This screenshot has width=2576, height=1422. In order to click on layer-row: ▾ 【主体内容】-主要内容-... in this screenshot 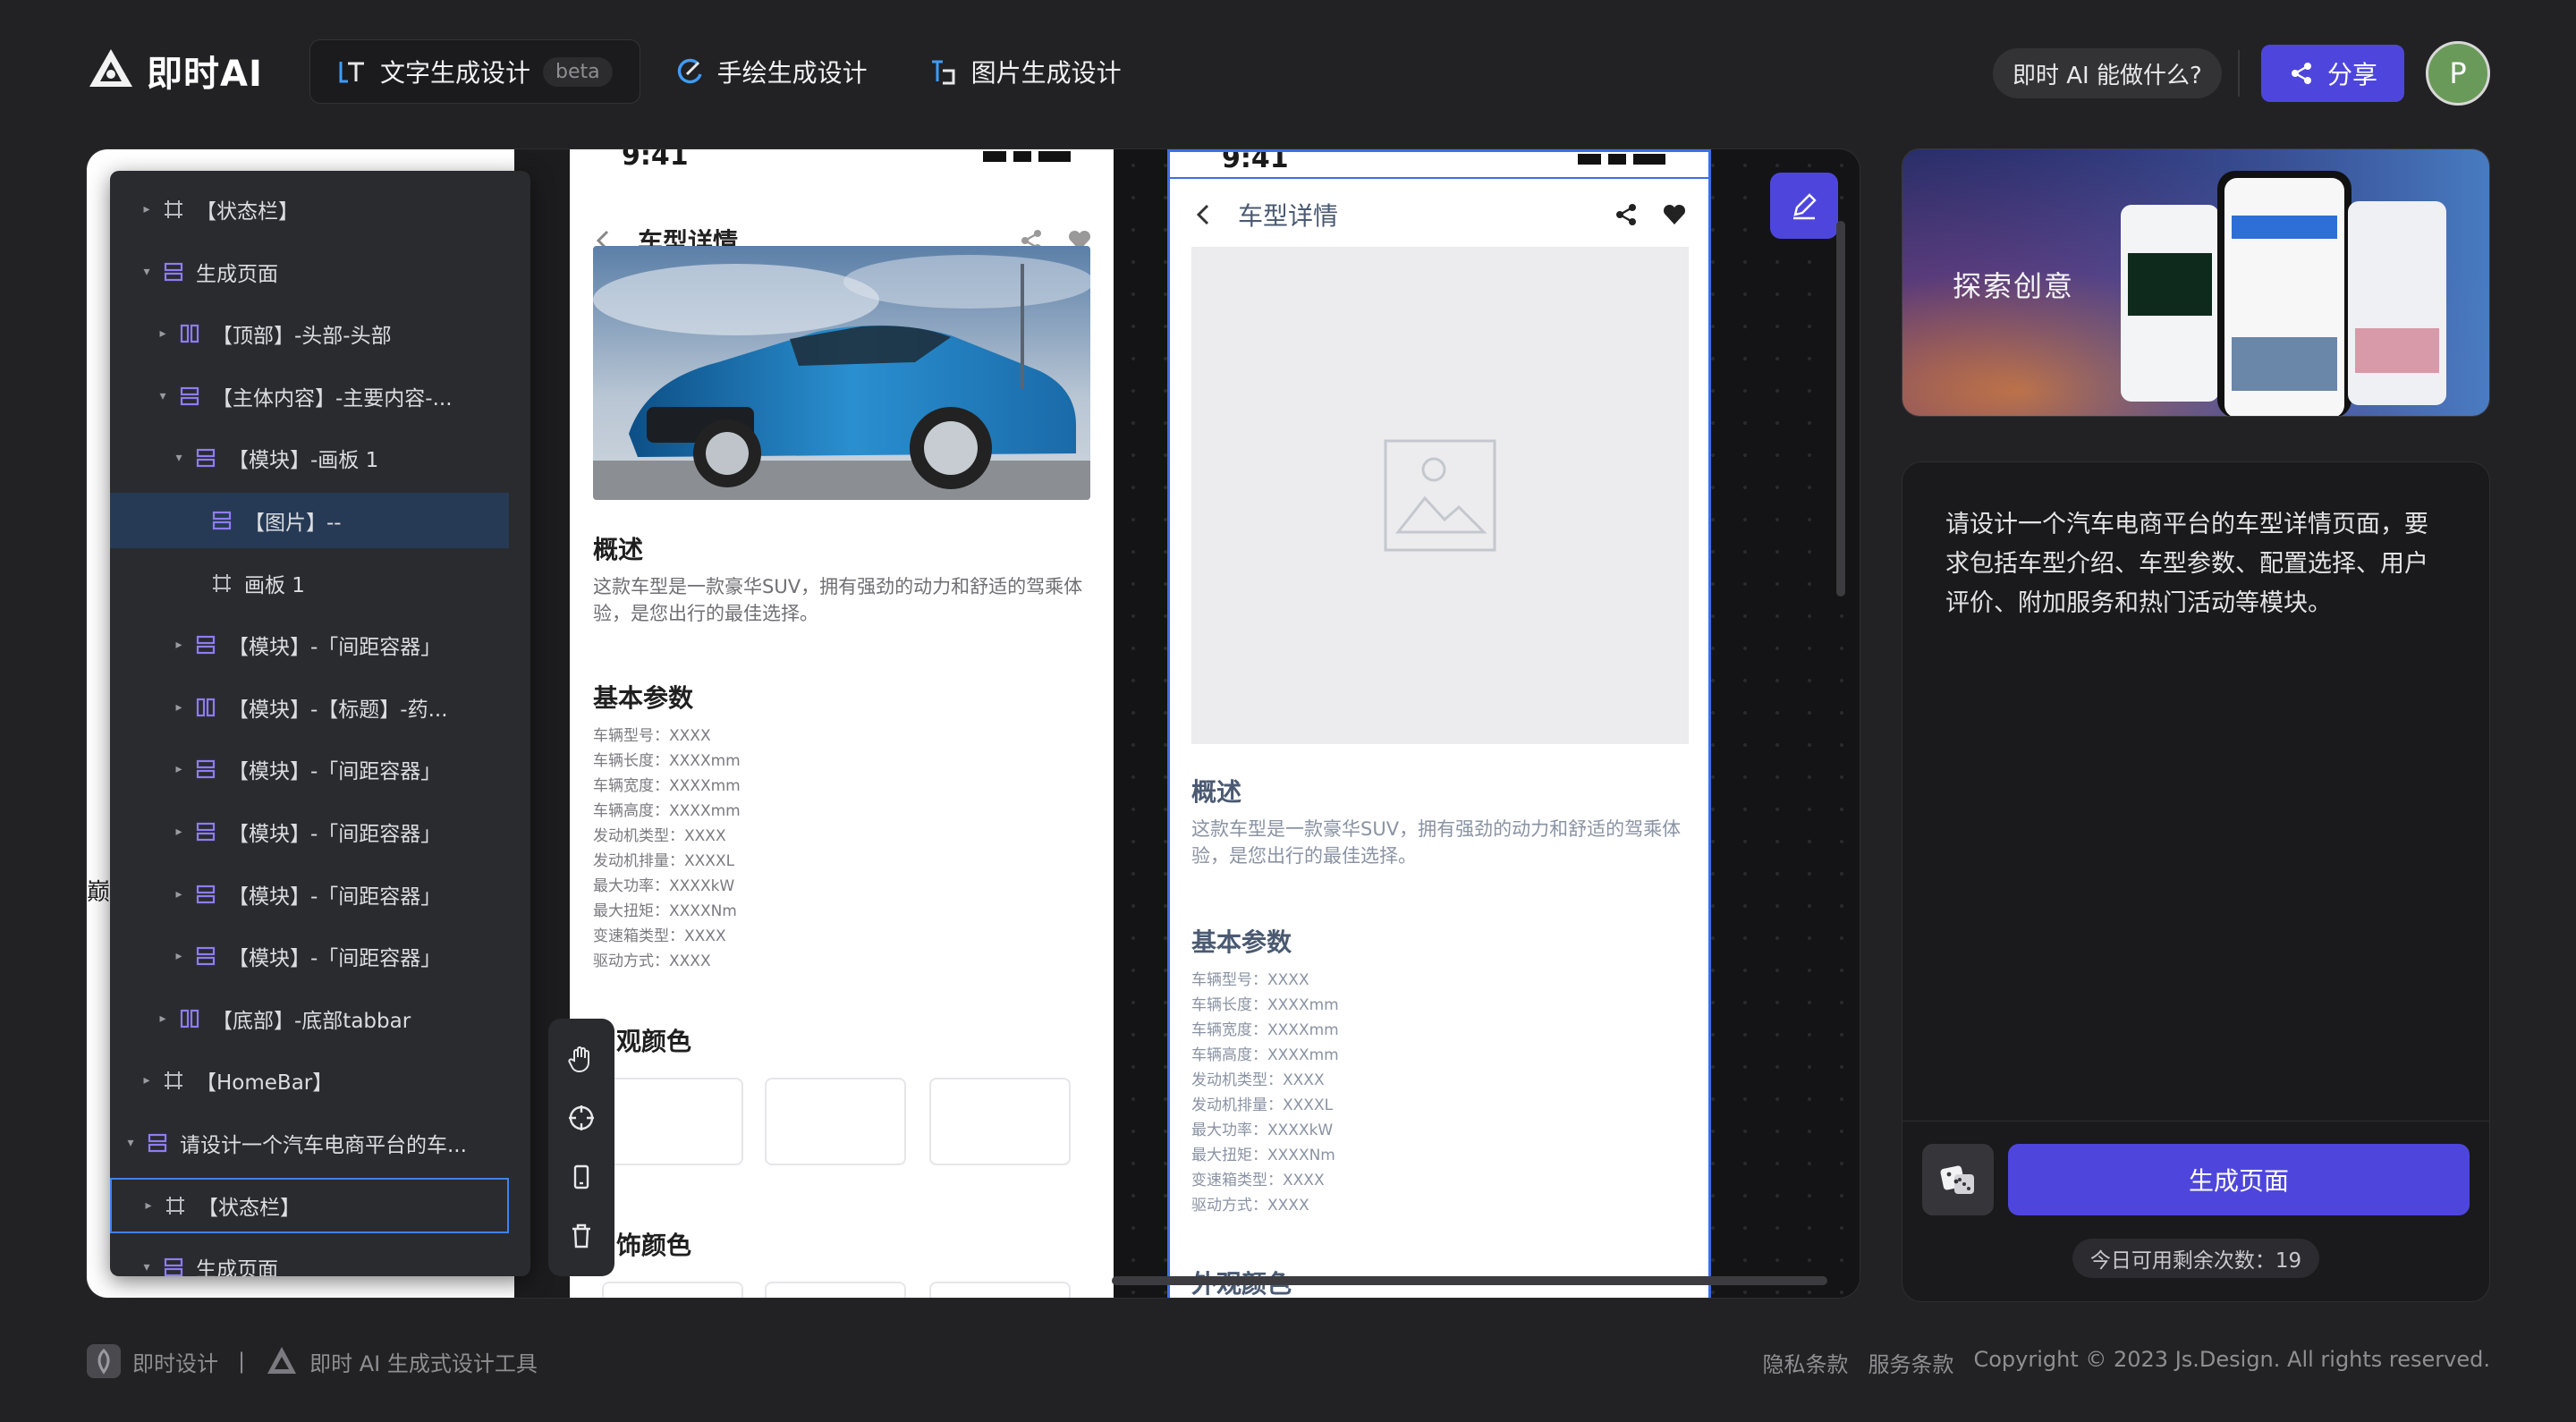, I will do `click(309, 396)`.